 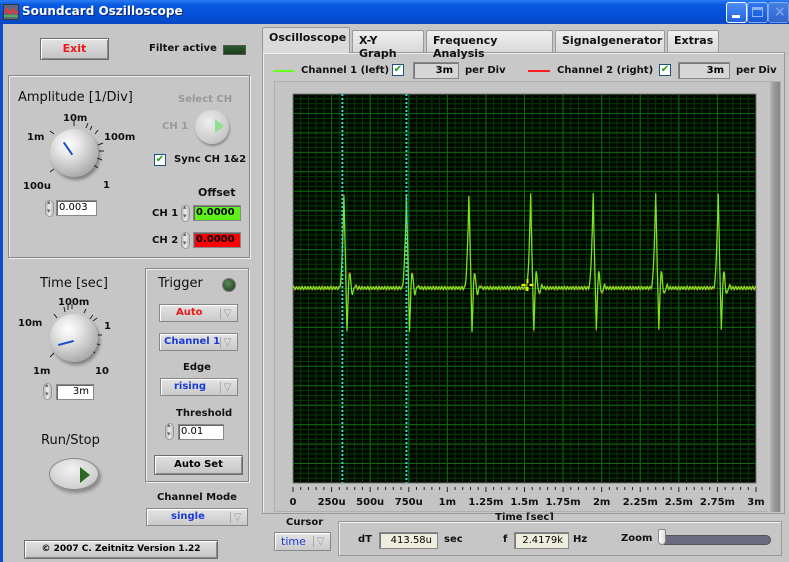 What do you see at coordinates (398, 70) in the screenshot?
I see `ch1-checkbox: ✔` at bounding box center [398, 70].